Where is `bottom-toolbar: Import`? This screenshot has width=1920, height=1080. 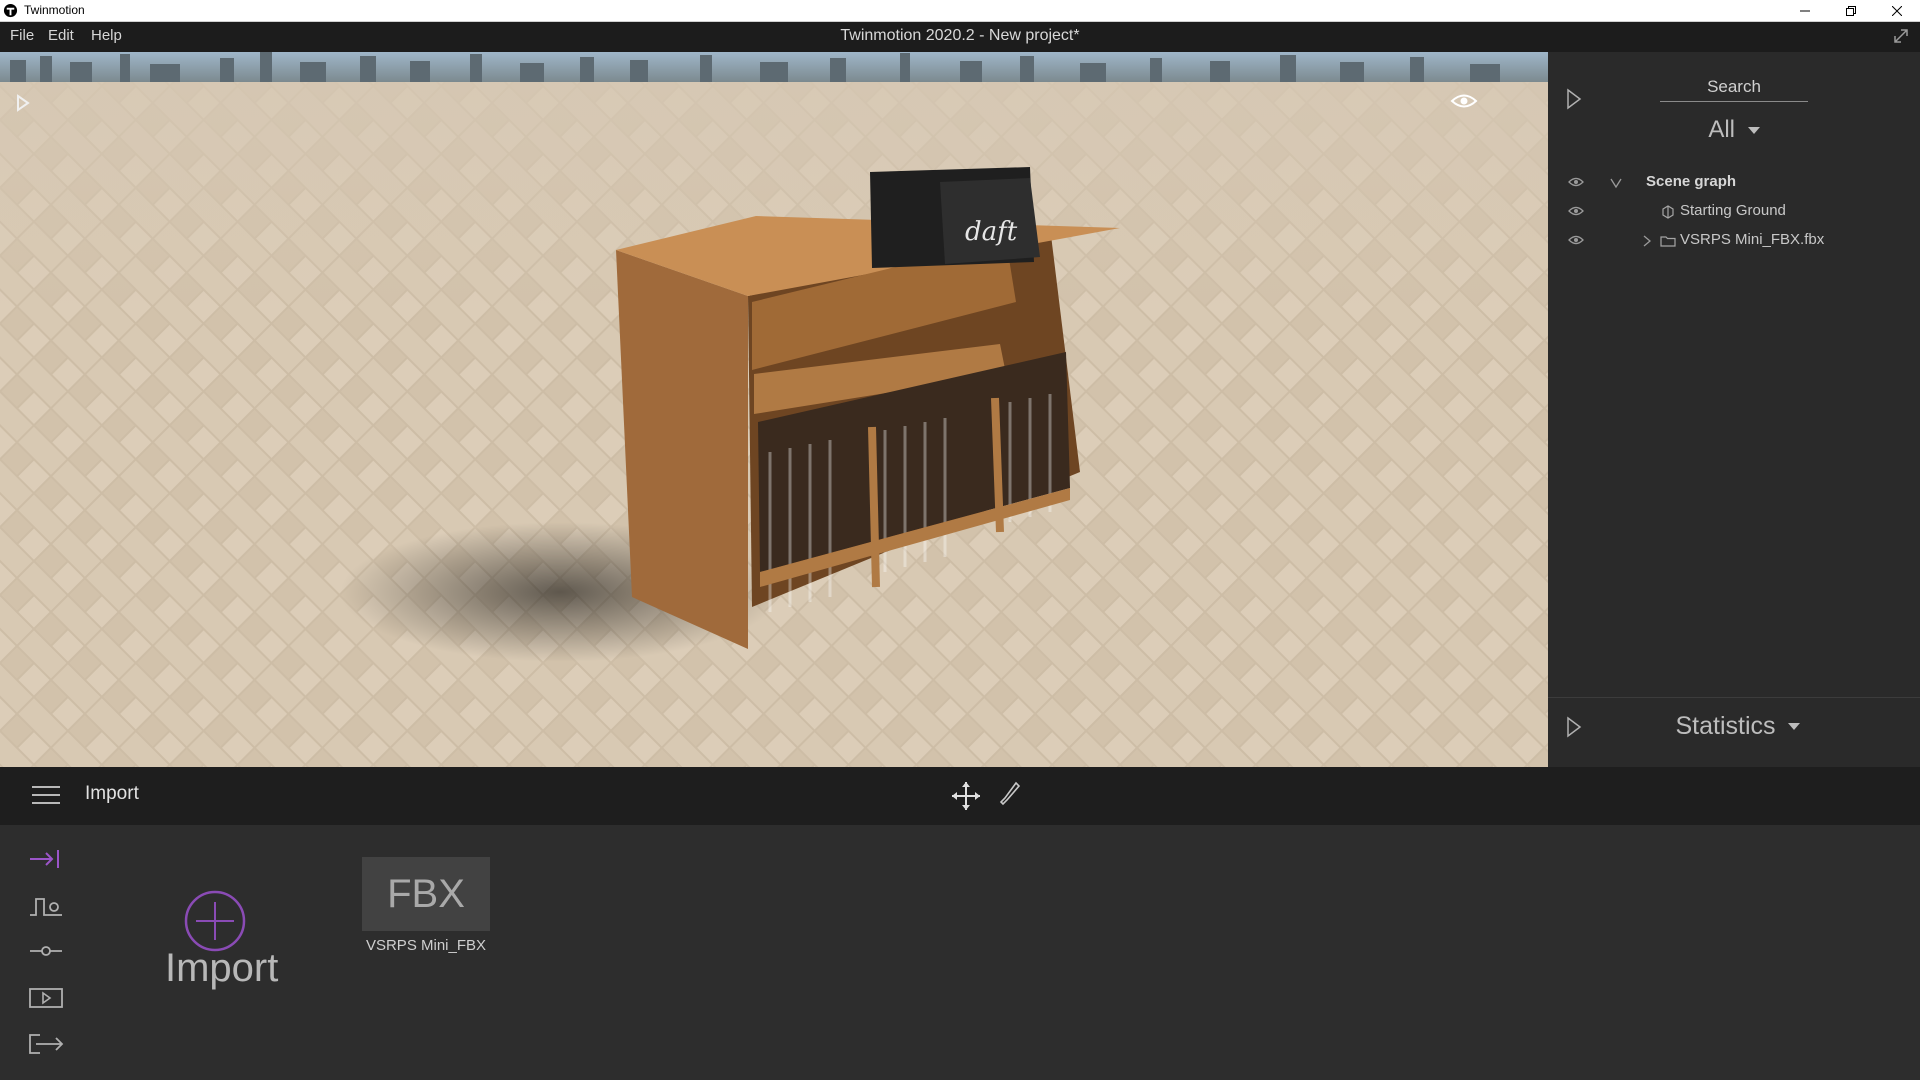 bottom-toolbar: Import is located at coordinates (960, 796).